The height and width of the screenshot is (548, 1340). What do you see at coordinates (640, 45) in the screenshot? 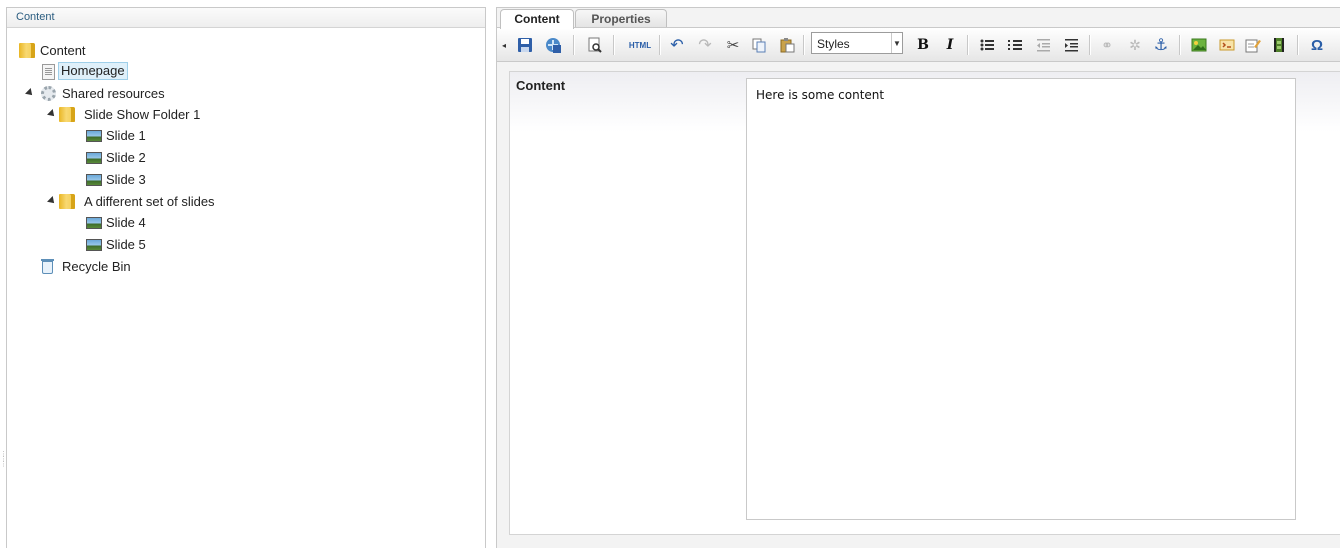
I see `html-source-button: HTML` at bounding box center [640, 45].